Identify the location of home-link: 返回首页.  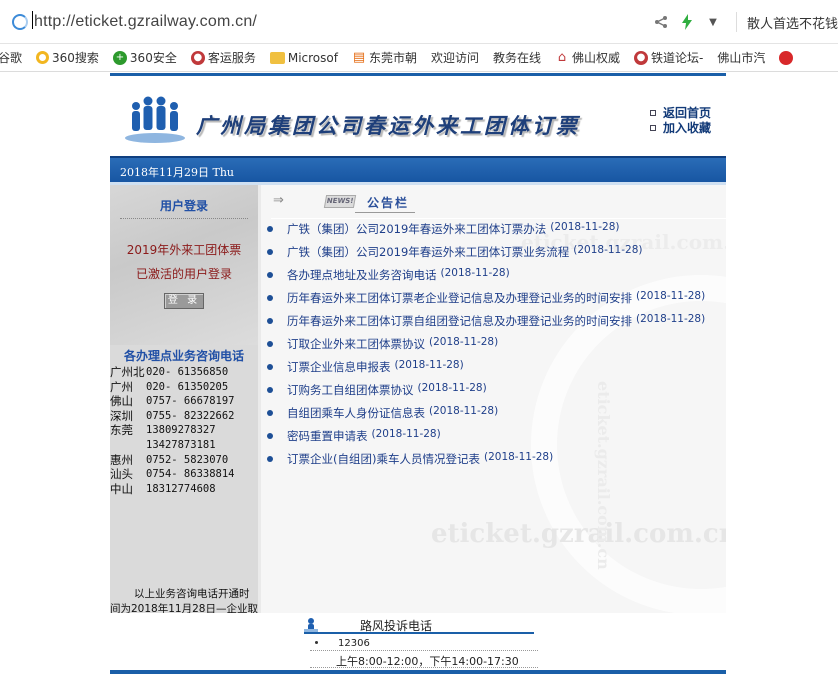
(680, 112).